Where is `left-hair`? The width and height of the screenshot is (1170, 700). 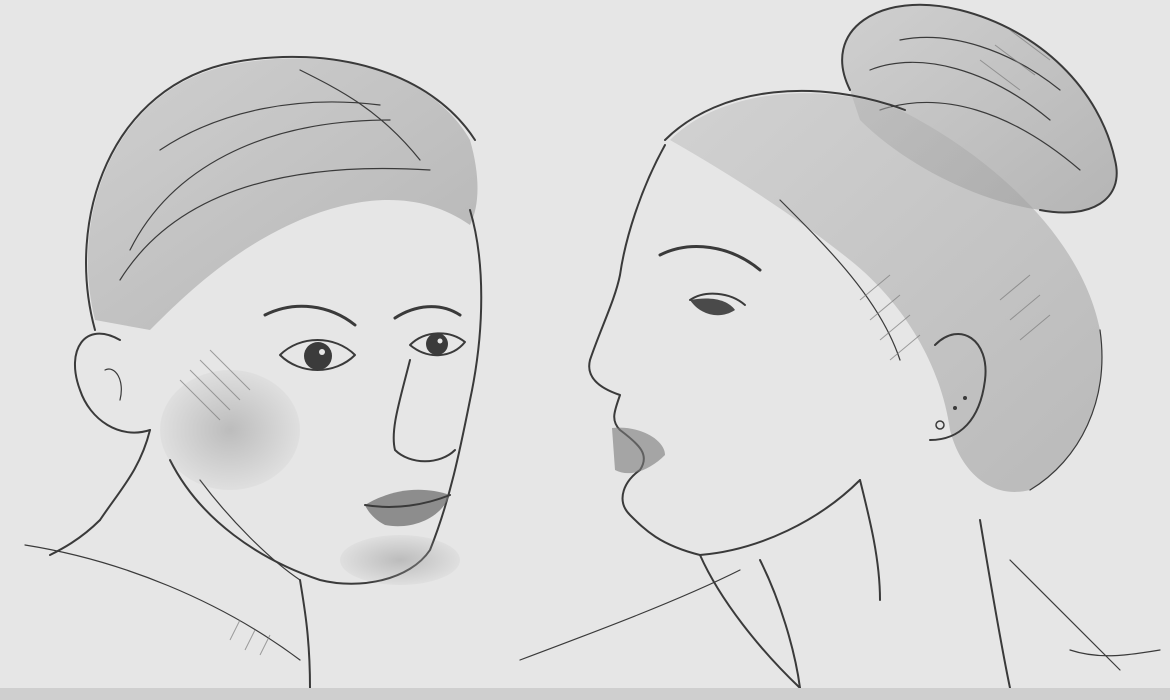 left-hair is located at coordinates (282, 194).